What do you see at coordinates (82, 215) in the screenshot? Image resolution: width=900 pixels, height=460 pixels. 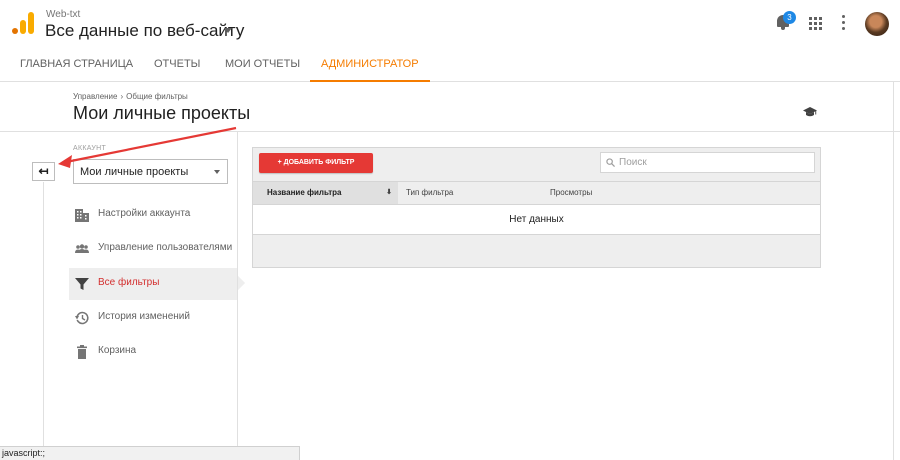 I see `building-icon` at bounding box center [82, 215].